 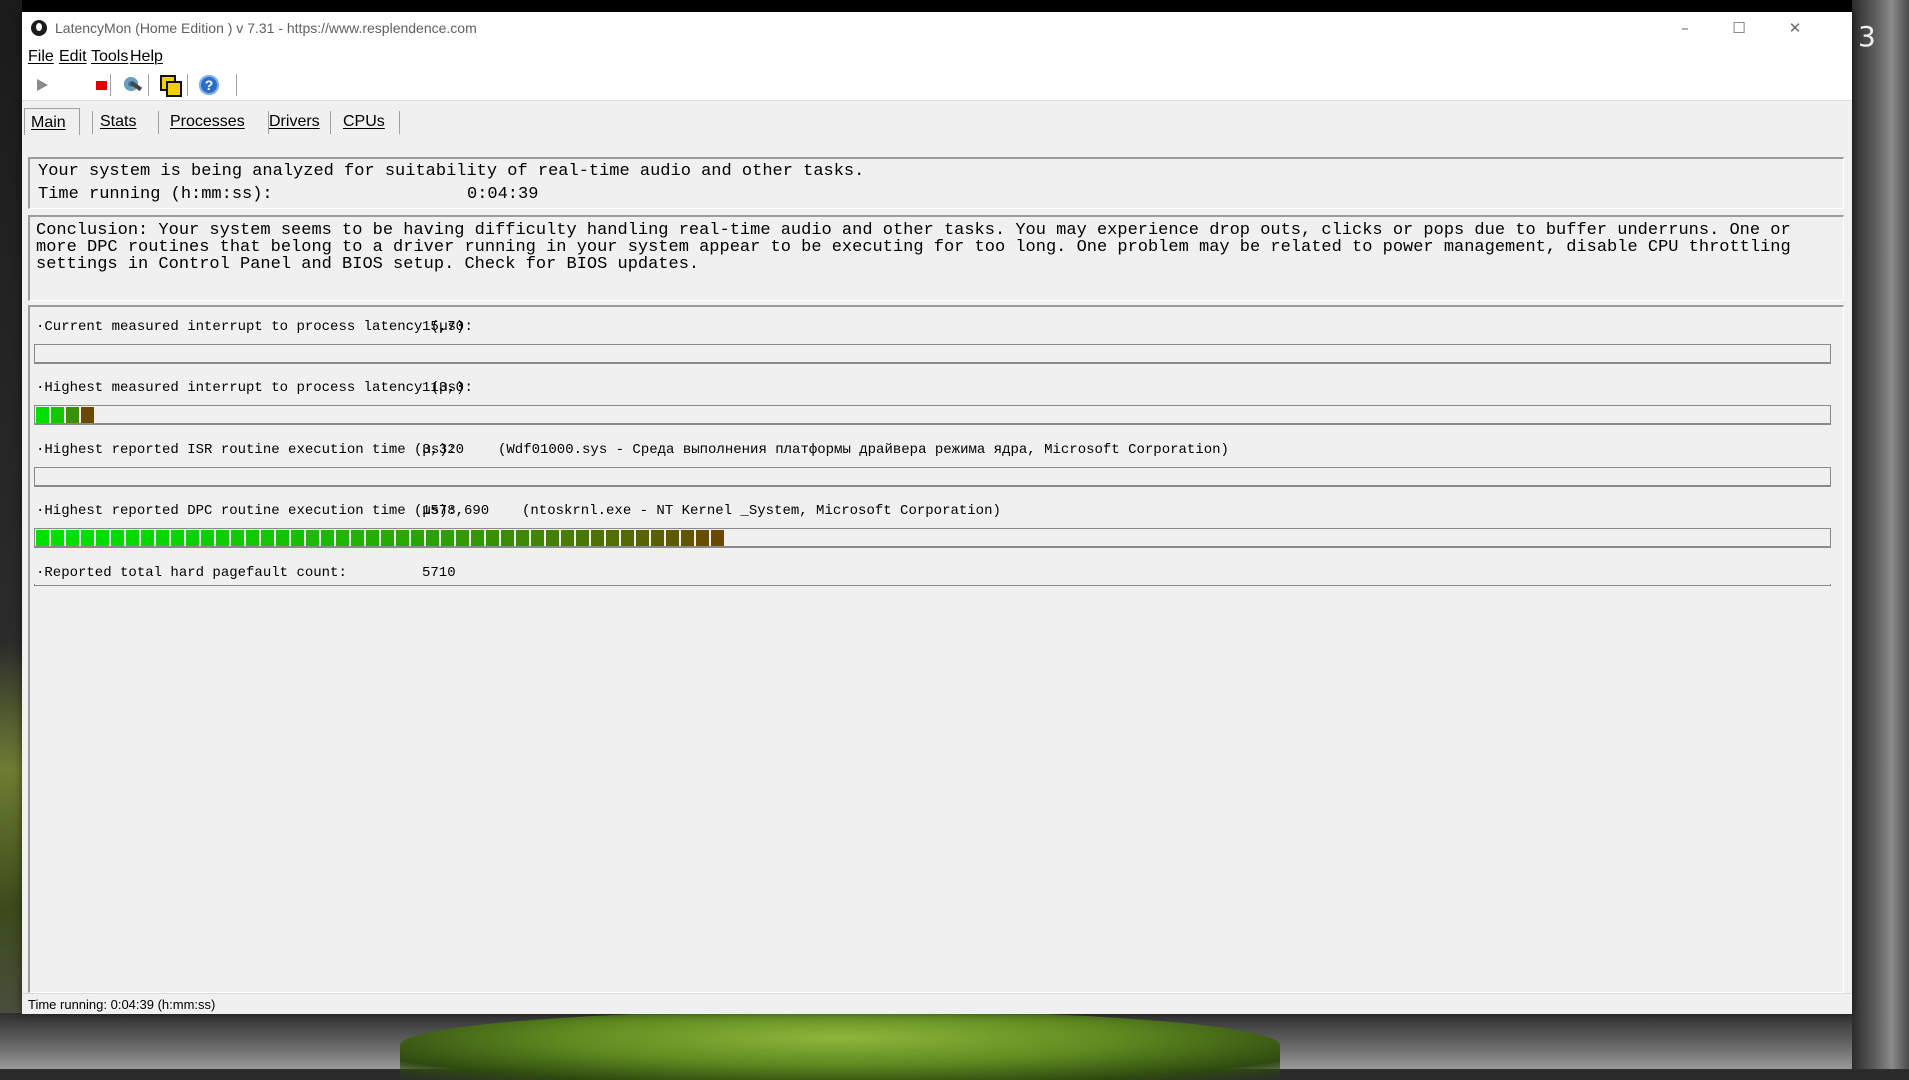 I want to click on menu-tools: Tools, so click(x=109, y=57).